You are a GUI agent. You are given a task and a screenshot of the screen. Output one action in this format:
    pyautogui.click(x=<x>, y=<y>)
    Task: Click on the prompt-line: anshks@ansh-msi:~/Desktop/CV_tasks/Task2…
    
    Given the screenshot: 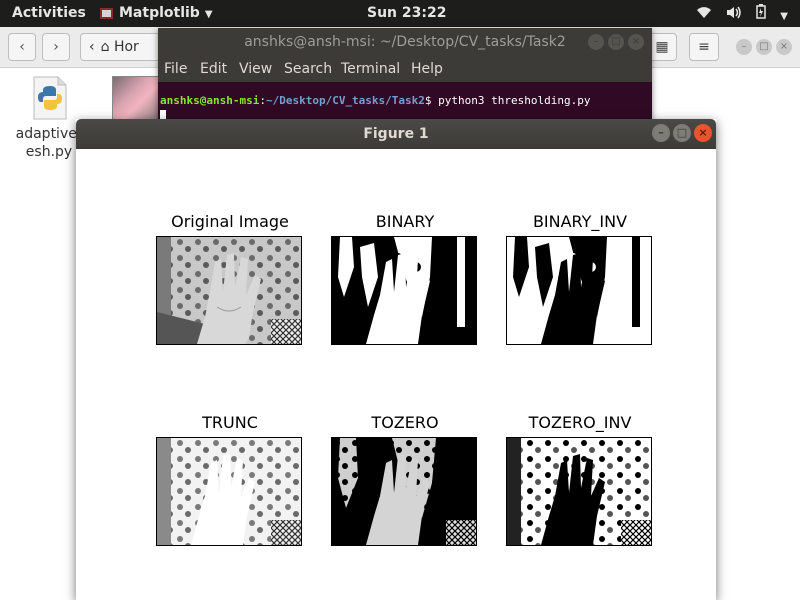 What is the action you would take?
    pyautogui.click(x=375, y=100)
    